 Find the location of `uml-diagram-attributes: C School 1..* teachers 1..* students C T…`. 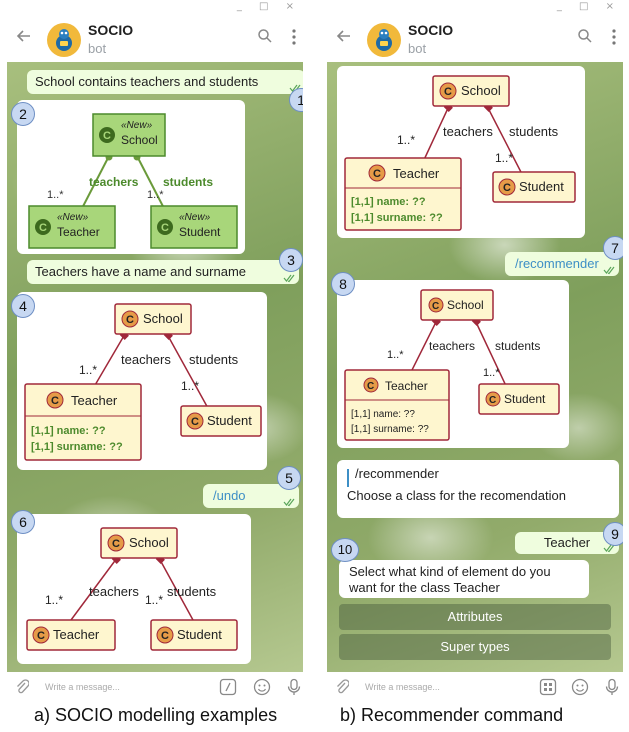

uml-diagram-attributes: C School 1..* teachers 1..* students C T… is located at coordinates (142, 381).